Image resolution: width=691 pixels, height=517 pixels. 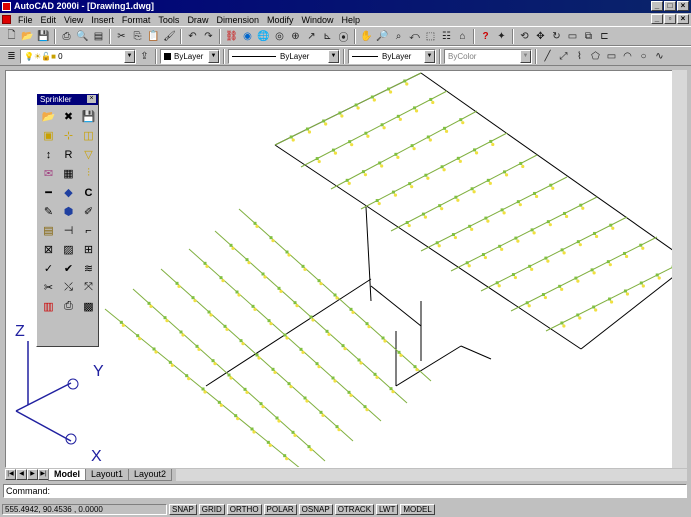 I want to click on envelope-icon: ✉, so click(x=48, y=173).